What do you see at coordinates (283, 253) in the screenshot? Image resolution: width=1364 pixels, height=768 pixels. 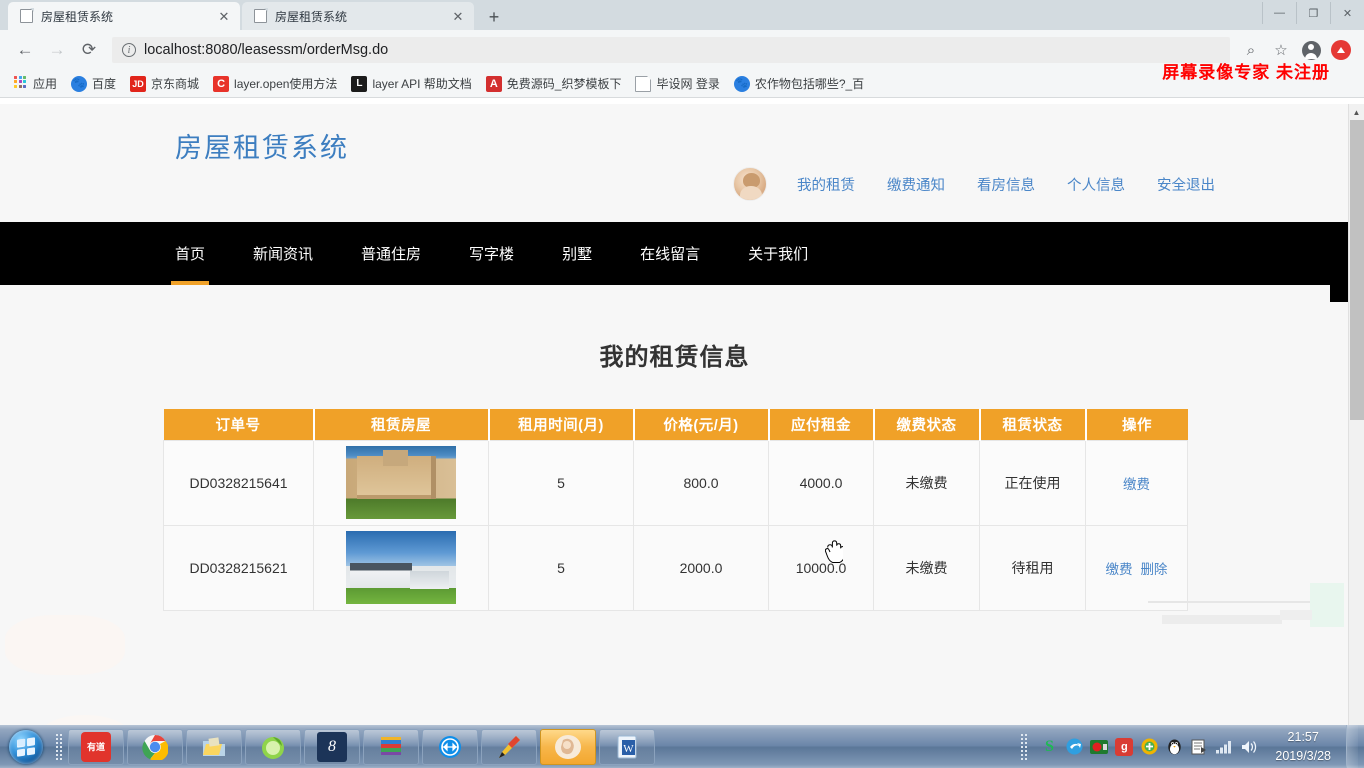 I see `nav-item-news: 新闻资讯` at bounding box center [283, 253].